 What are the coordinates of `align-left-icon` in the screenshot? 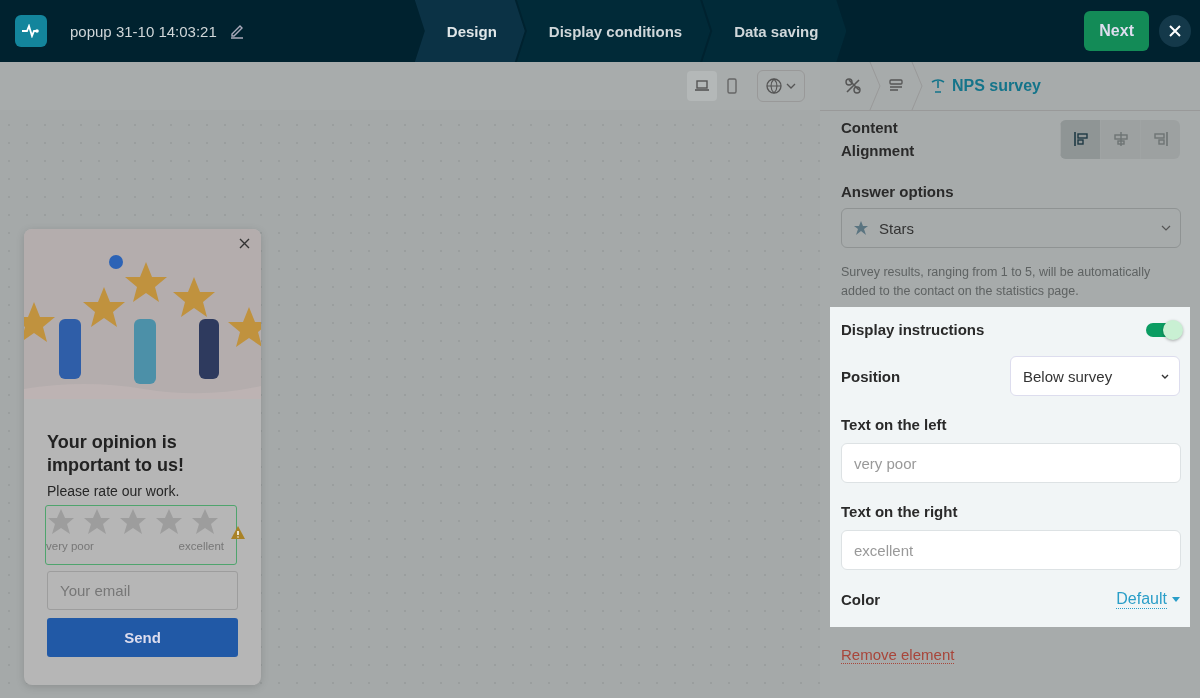 It's located at (1080, 139).